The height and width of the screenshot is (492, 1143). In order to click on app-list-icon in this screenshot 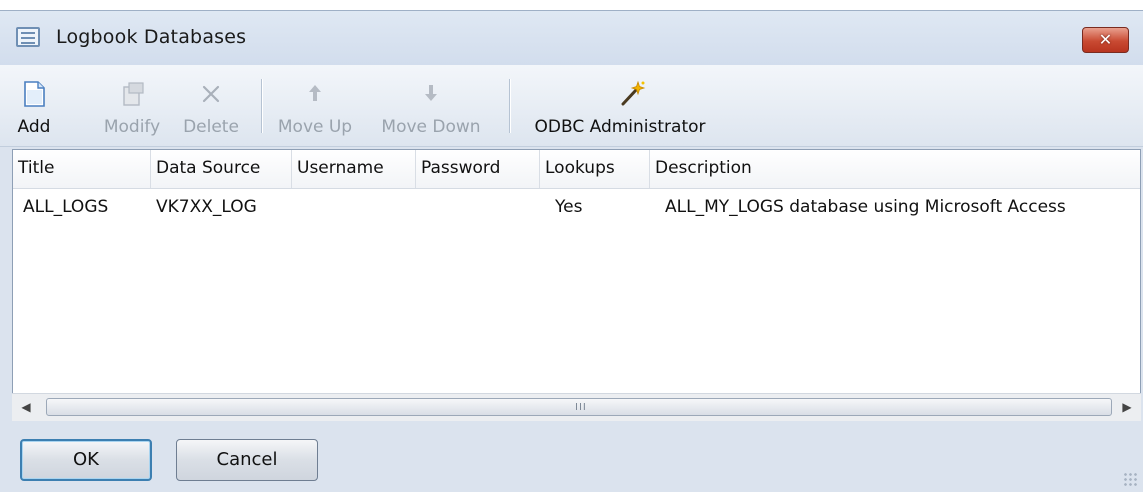, I will do `click(28, 37)`.